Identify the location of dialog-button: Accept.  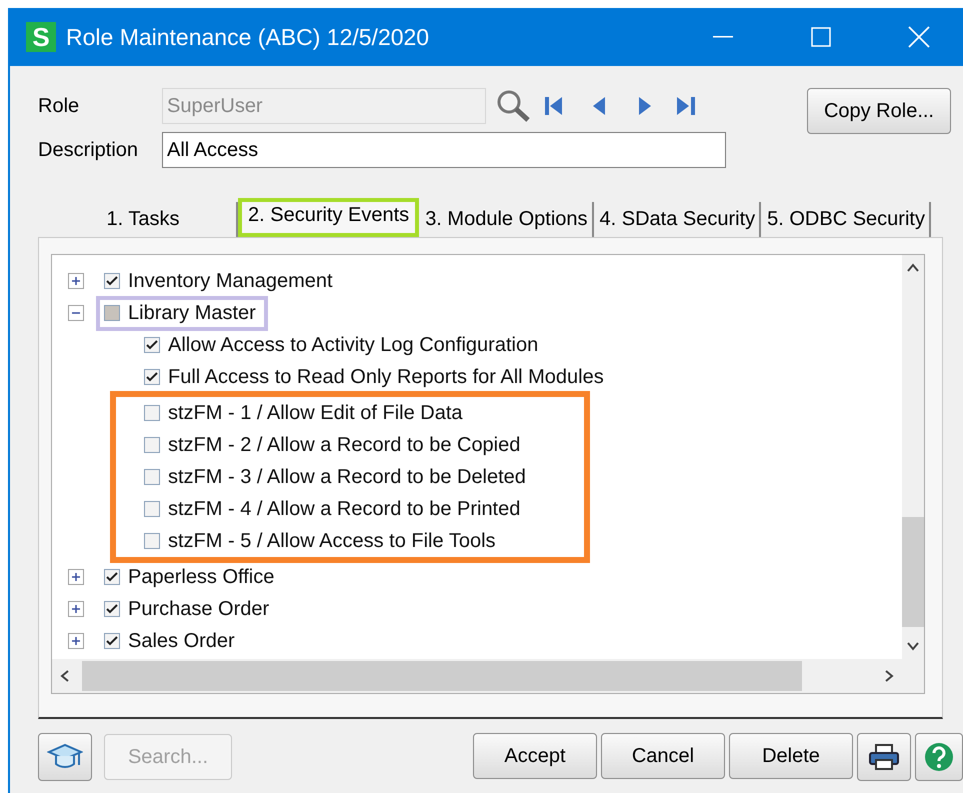
(535, 756).